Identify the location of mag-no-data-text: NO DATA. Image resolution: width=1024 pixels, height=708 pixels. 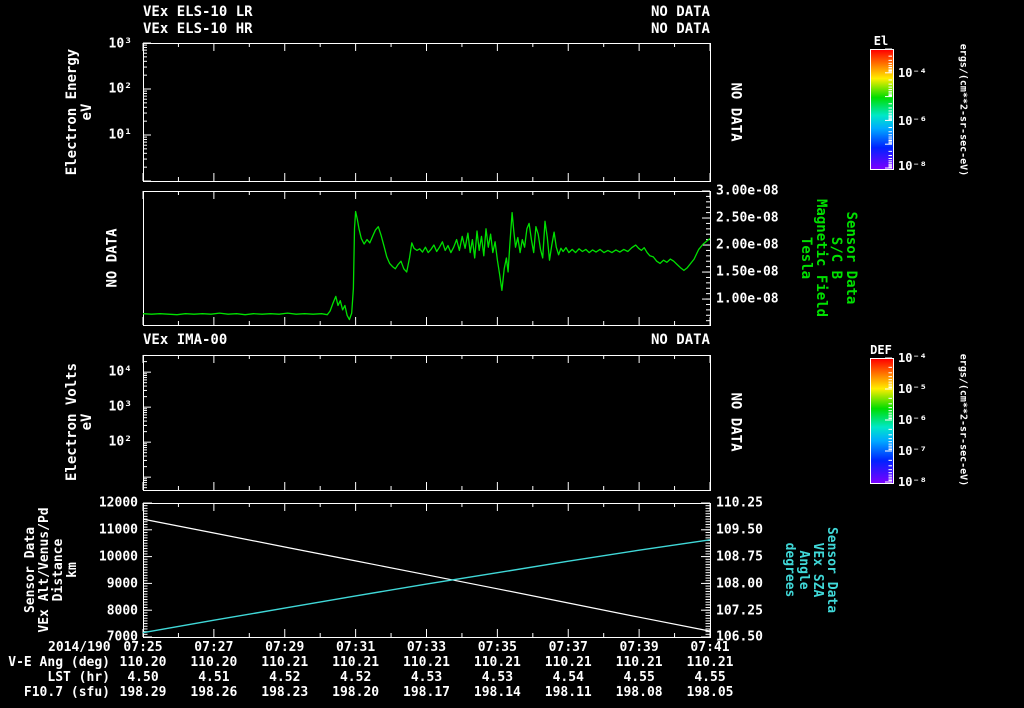
(112, 258).